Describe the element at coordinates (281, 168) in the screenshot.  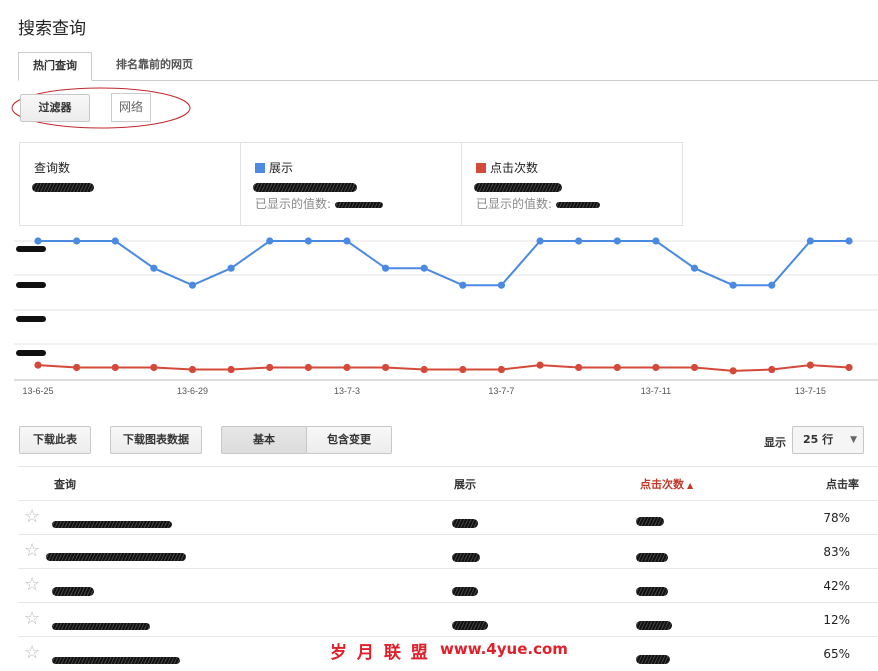
I see `stat-impressions-label: 展示` at that location.